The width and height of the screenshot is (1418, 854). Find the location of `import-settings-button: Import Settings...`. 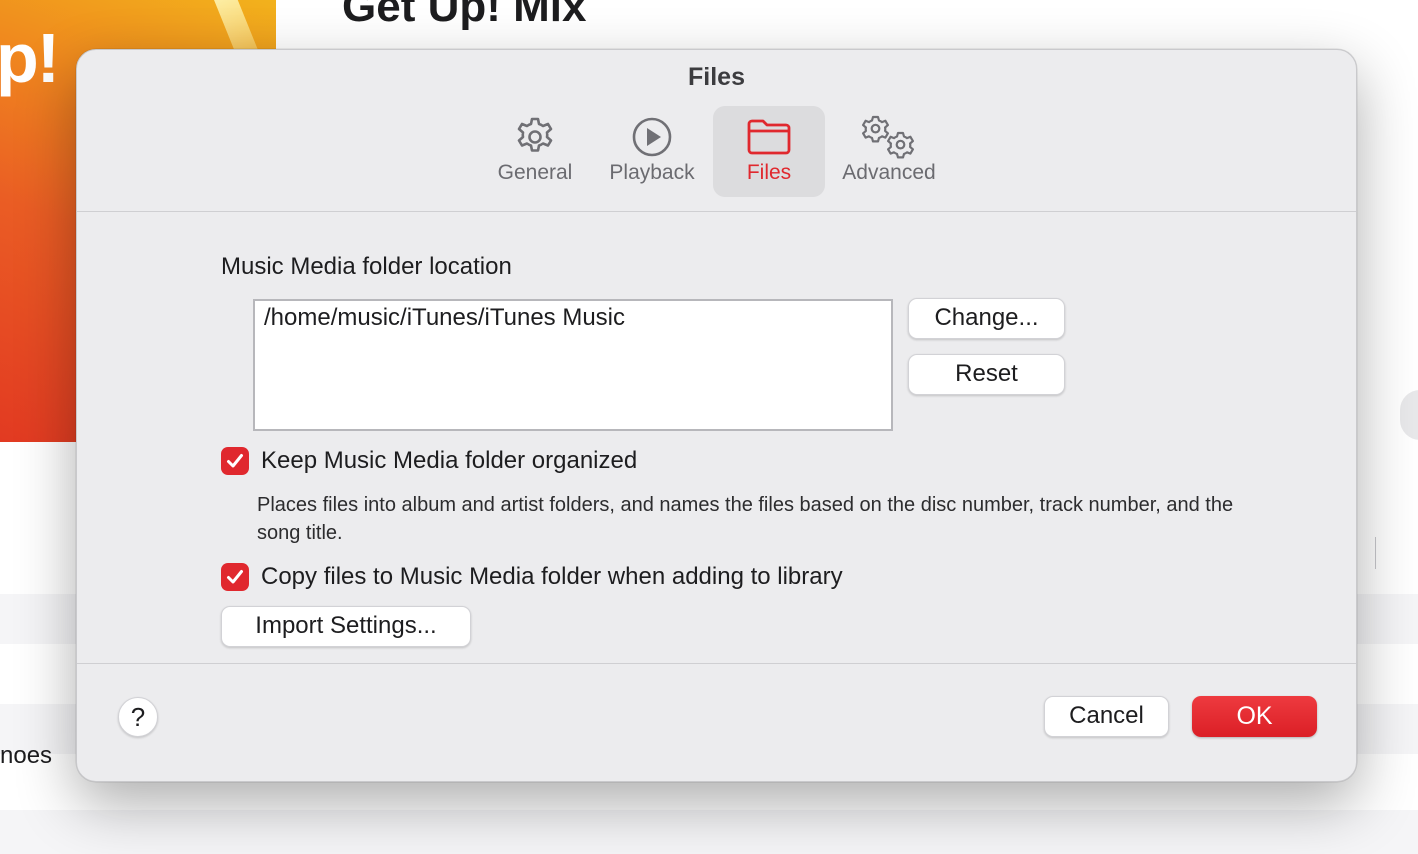

import-settings-button: Import Settings... is located at coordinates (346, 626).